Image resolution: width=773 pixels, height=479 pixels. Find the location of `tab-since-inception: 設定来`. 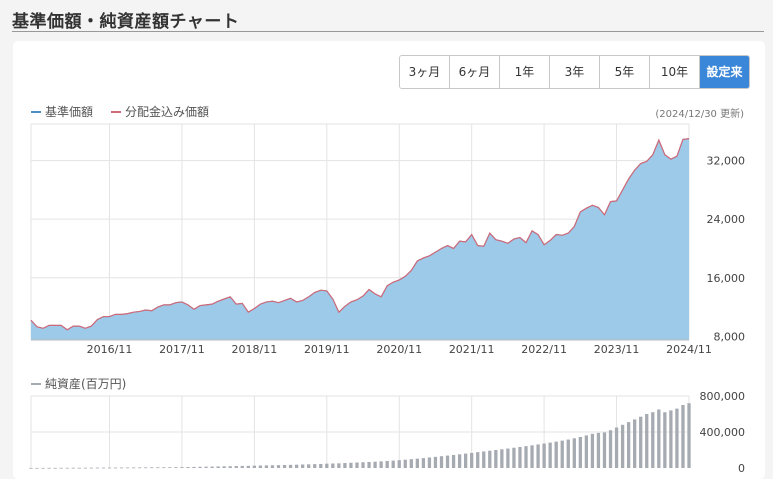

tab-since-inception: 設定来 is located at coordinates (724, 72).